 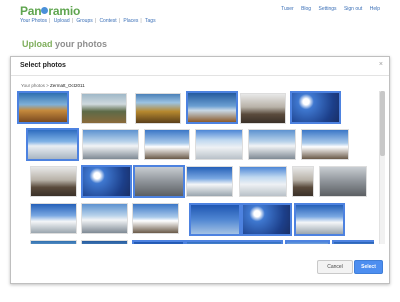 What do you see at coordinates (200, 267) in the screenshot?
I see `dialog-footer: Cancel Select` at bounding box center [200, 267].